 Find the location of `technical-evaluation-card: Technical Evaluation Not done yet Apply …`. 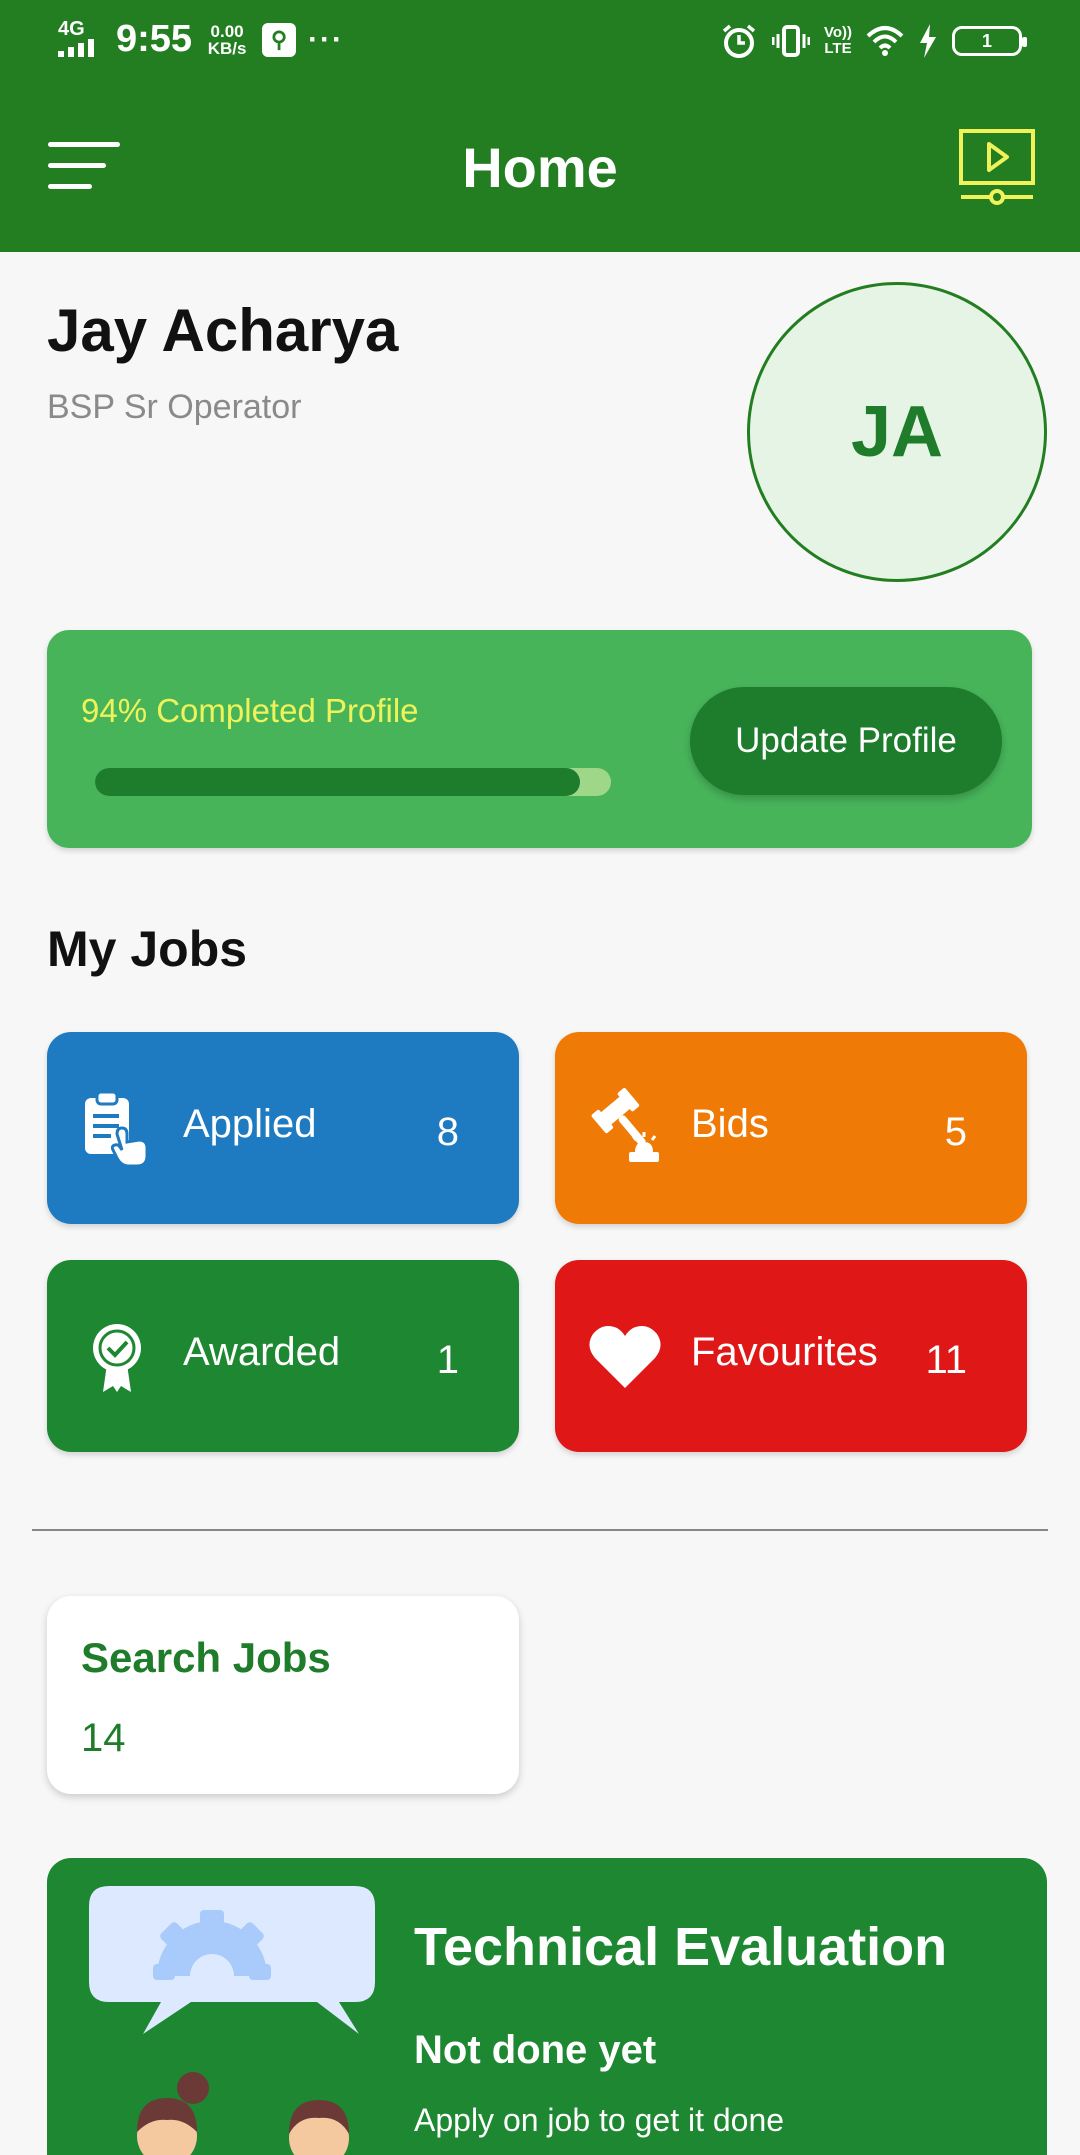

technical-evaluation-card: Technical Evaluation Not done yet Apply … is located at coordinates (547, 2006).